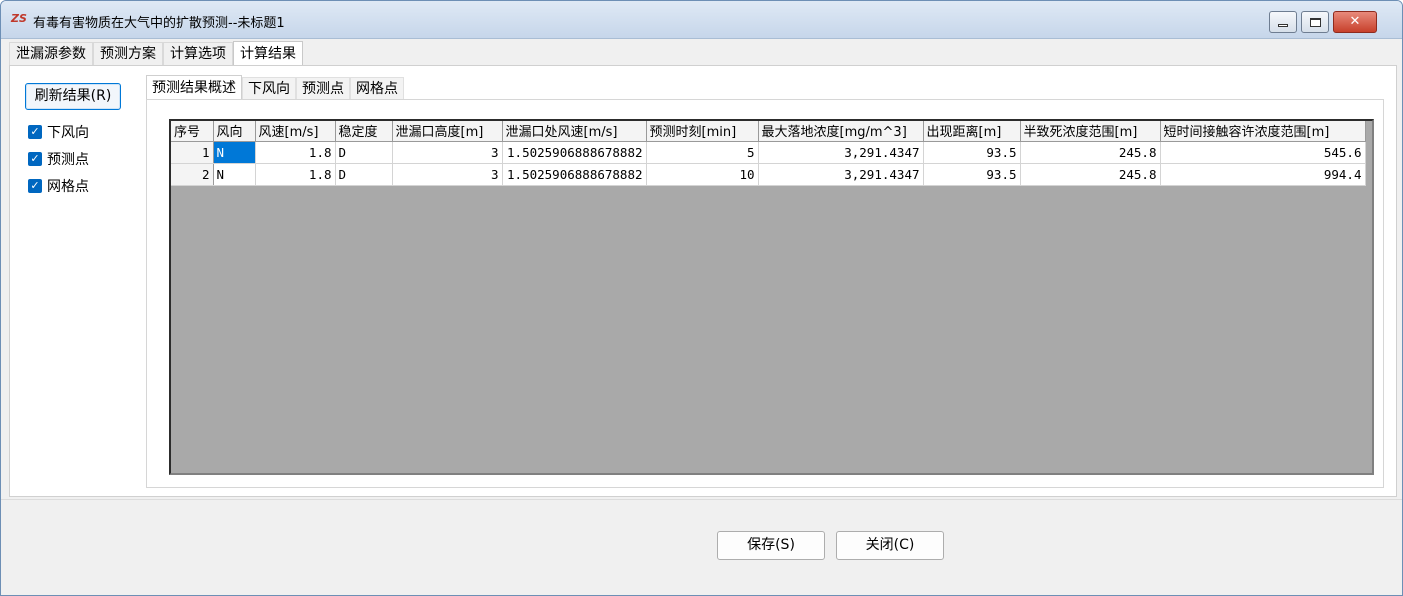 This screenshot has height=596, width=1403. Describe the element at coordinates (68, 187) in the screenshot. I see `checkbox-label: 网格点` at that location.